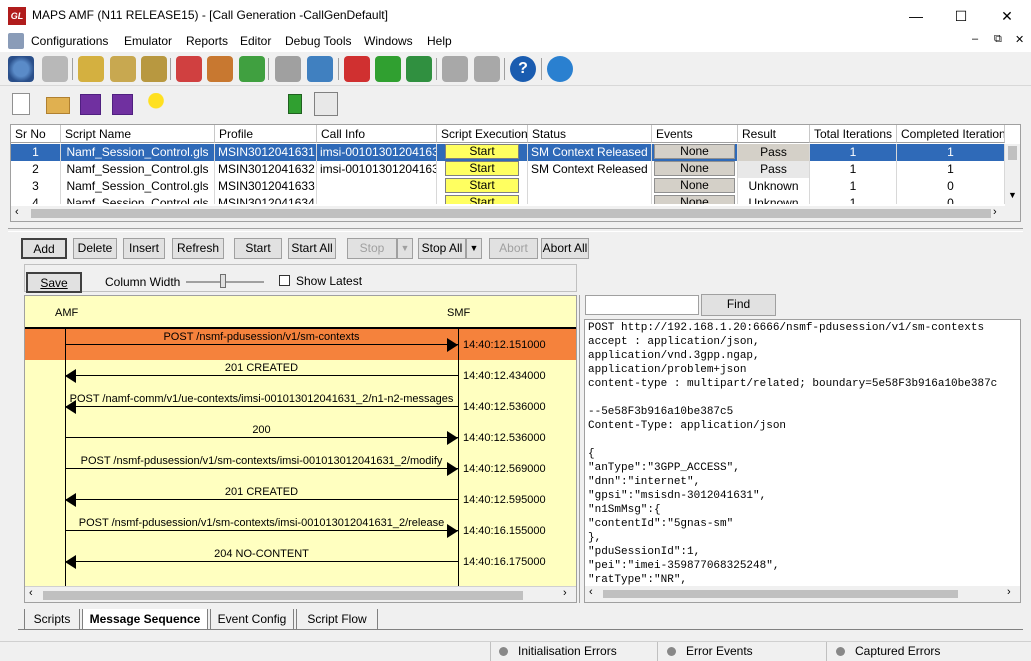 This screenshot has width=1031, height=661. Describe the element at coordinates (337, 619) in the screenshot. I see `tab-script-flow: Script Flow` at that location.